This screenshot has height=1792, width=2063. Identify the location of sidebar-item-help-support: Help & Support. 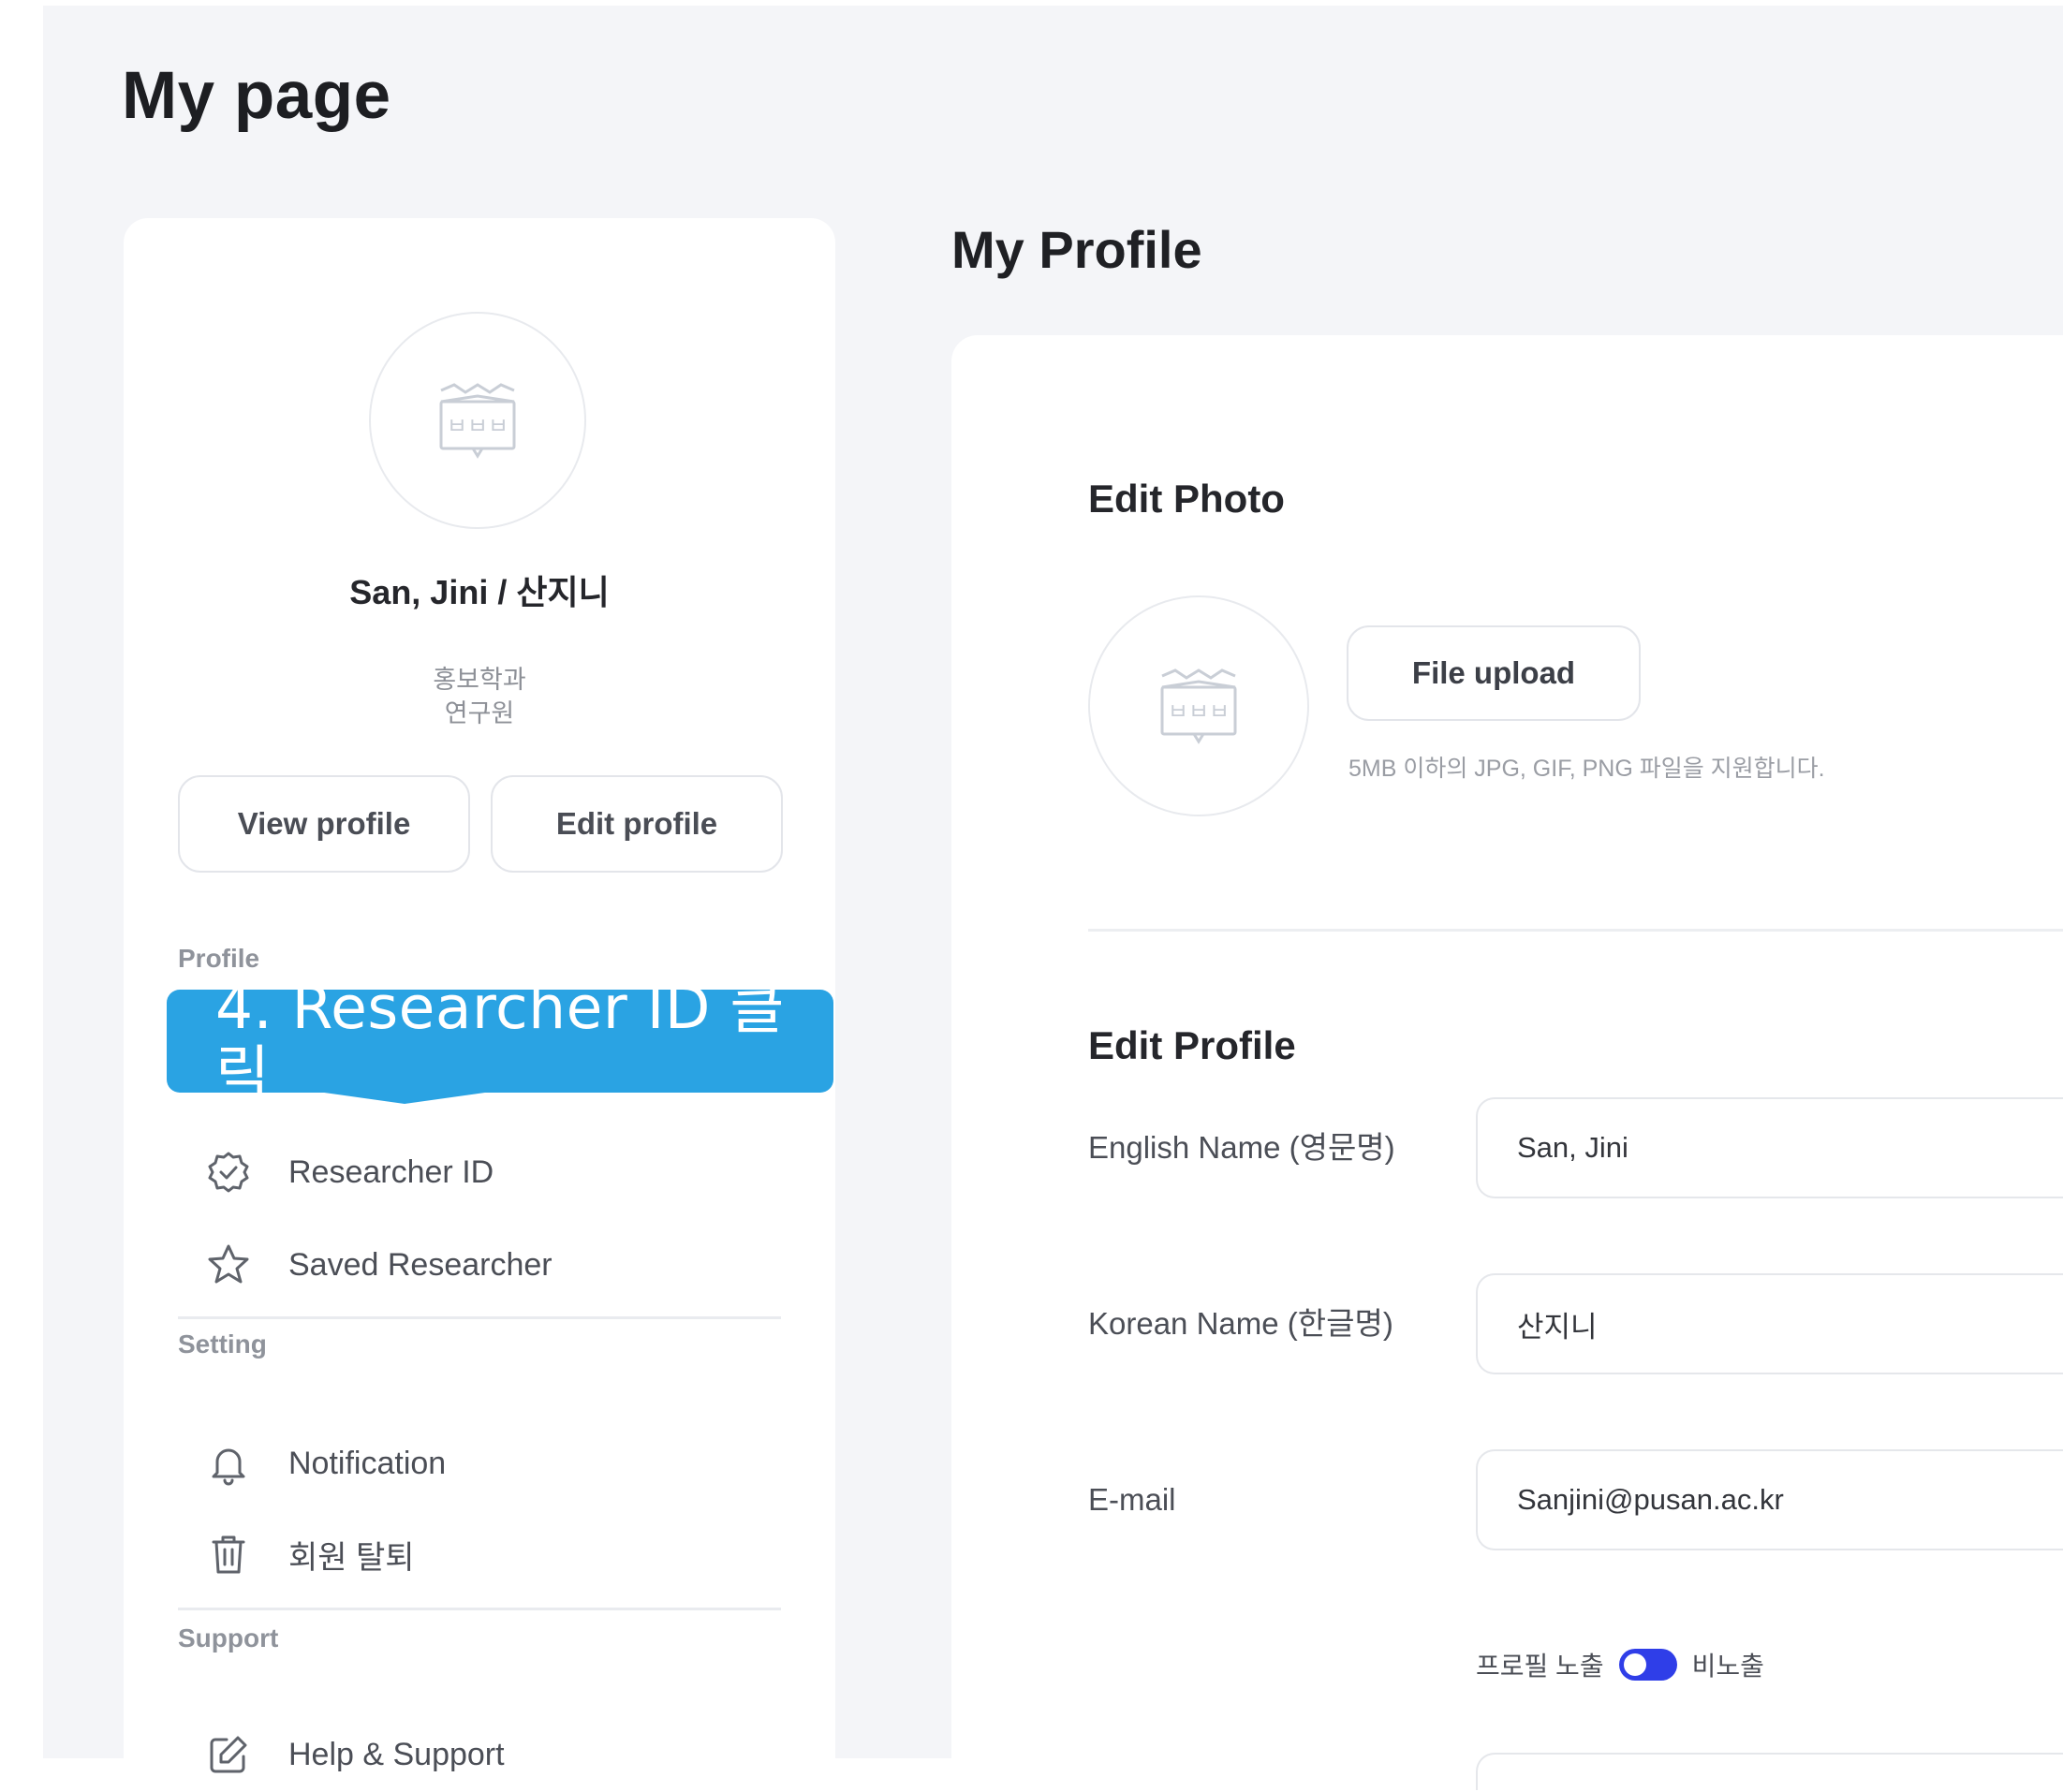
(503, 1754).